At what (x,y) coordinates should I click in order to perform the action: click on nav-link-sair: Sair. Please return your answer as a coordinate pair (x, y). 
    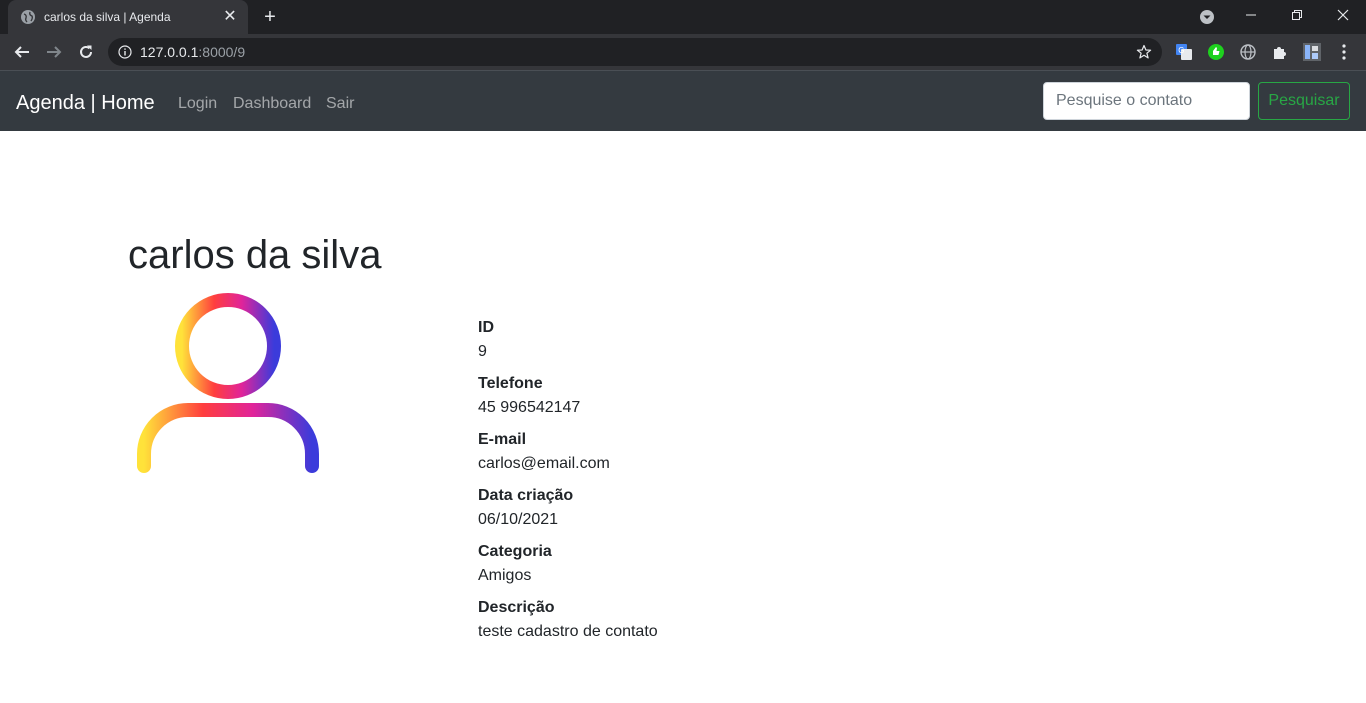
    Looking at the image, I should click on (340, 104).